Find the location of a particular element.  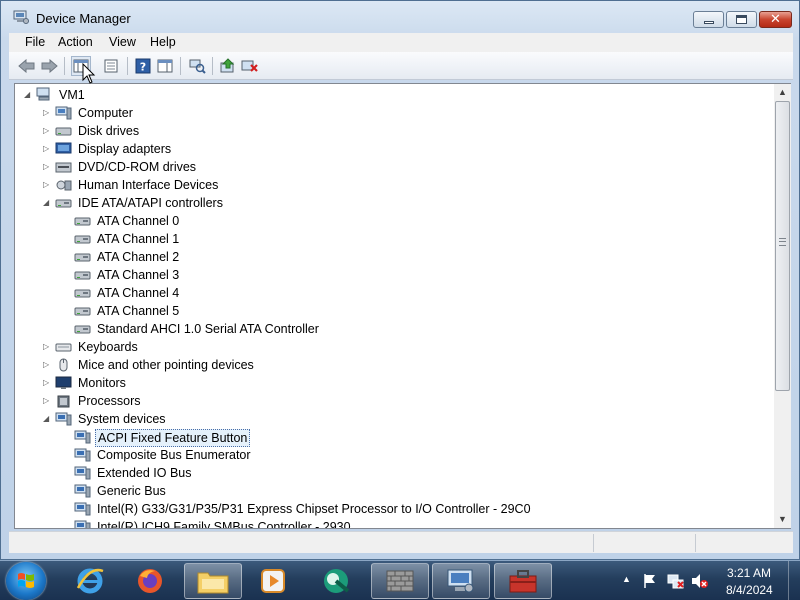

tree-device-node: Composite Bus Enumerator is located at coordinates (395, 455).